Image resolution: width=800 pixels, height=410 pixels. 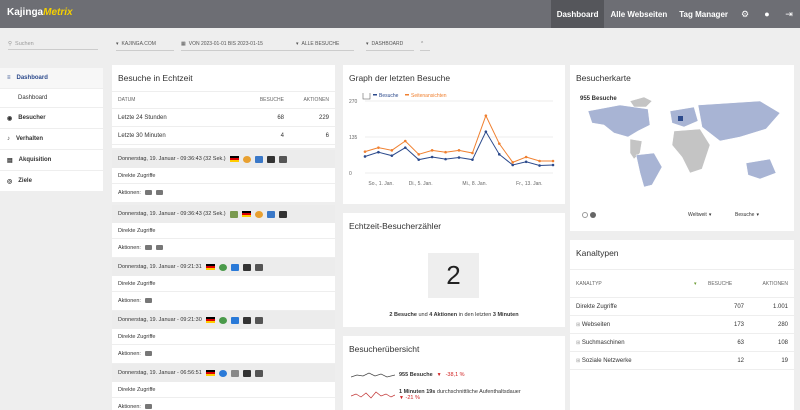 What do you see at coordinates (53, 44) in the screenshot?
I see `search-input: ⚲ Suchen` at bounding box center [53, 44].